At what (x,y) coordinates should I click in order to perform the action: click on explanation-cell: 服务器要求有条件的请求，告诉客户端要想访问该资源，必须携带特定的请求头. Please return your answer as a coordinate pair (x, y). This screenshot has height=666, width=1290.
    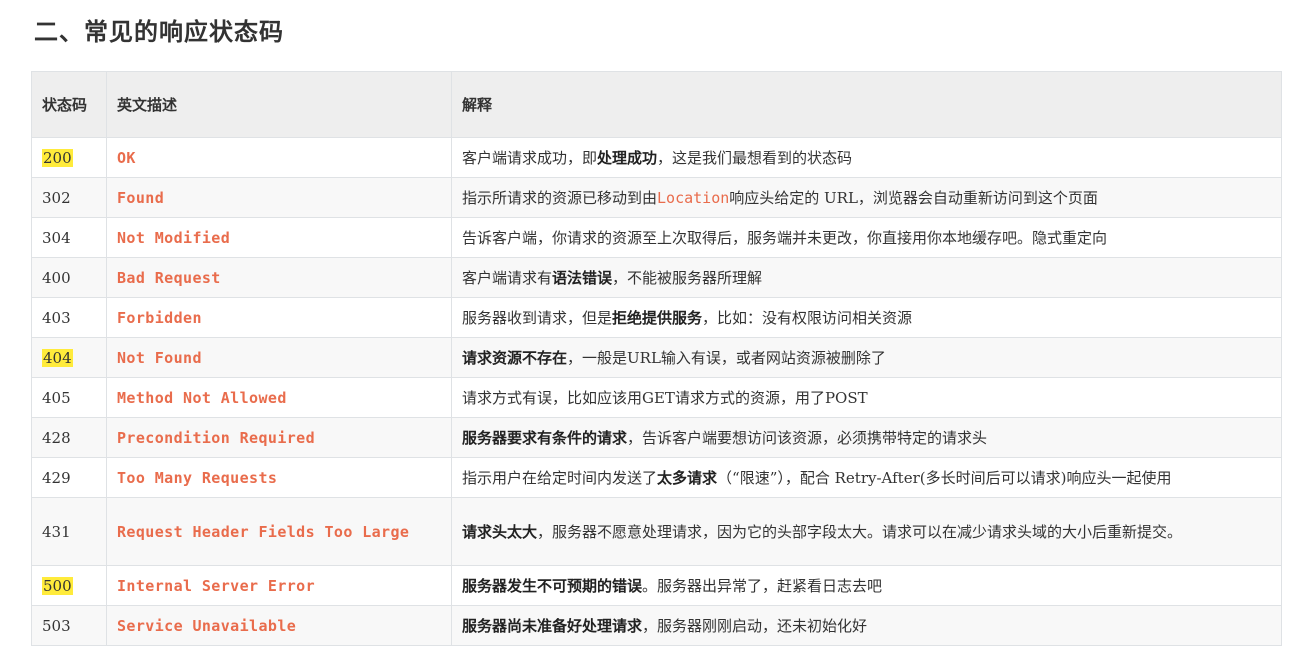
    Looking at the image, I should click on (866, 437).